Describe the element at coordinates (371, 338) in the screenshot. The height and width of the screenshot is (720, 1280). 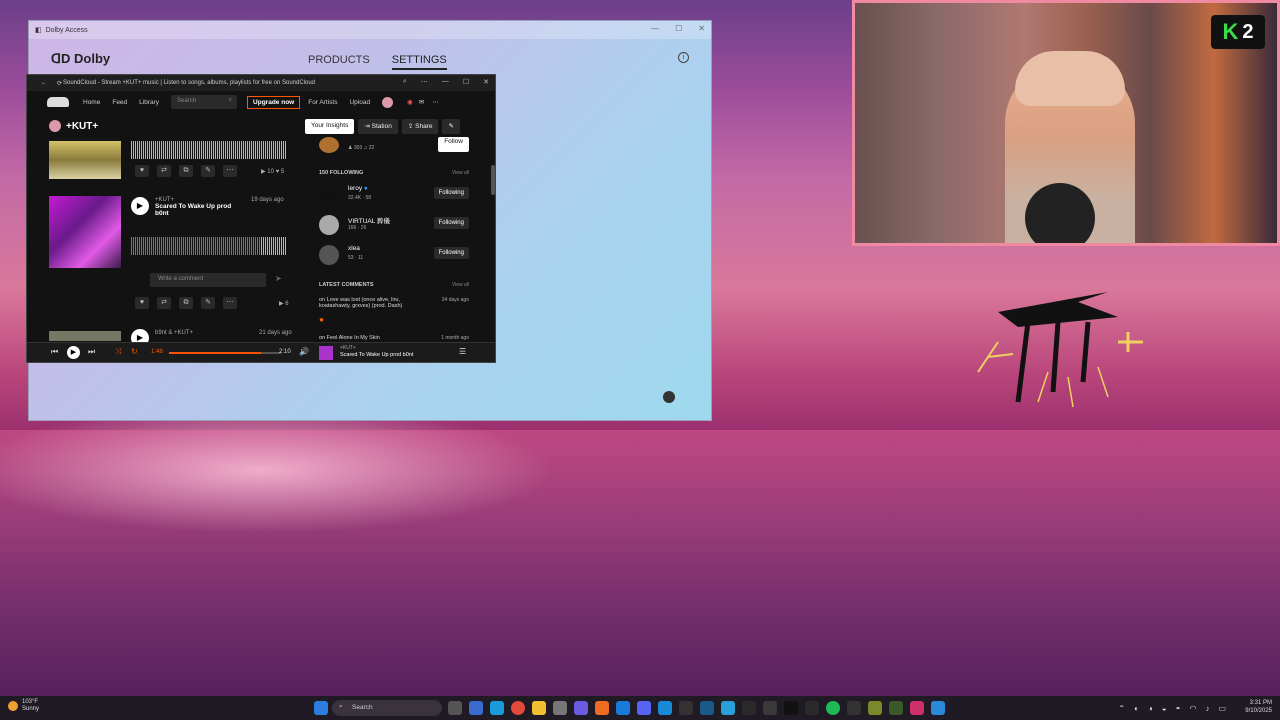
I see `comment-item: on Feel Alone In My Skin` at that location.